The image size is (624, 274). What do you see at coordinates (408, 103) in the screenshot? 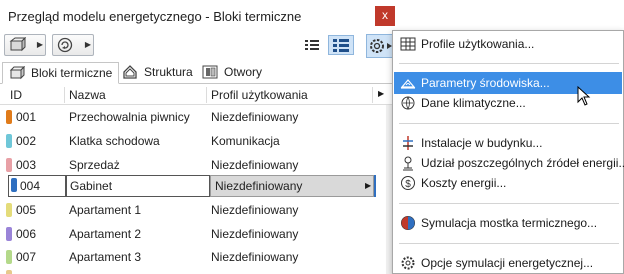
I see `climate-data-icon` at bounding box center [408, 103].